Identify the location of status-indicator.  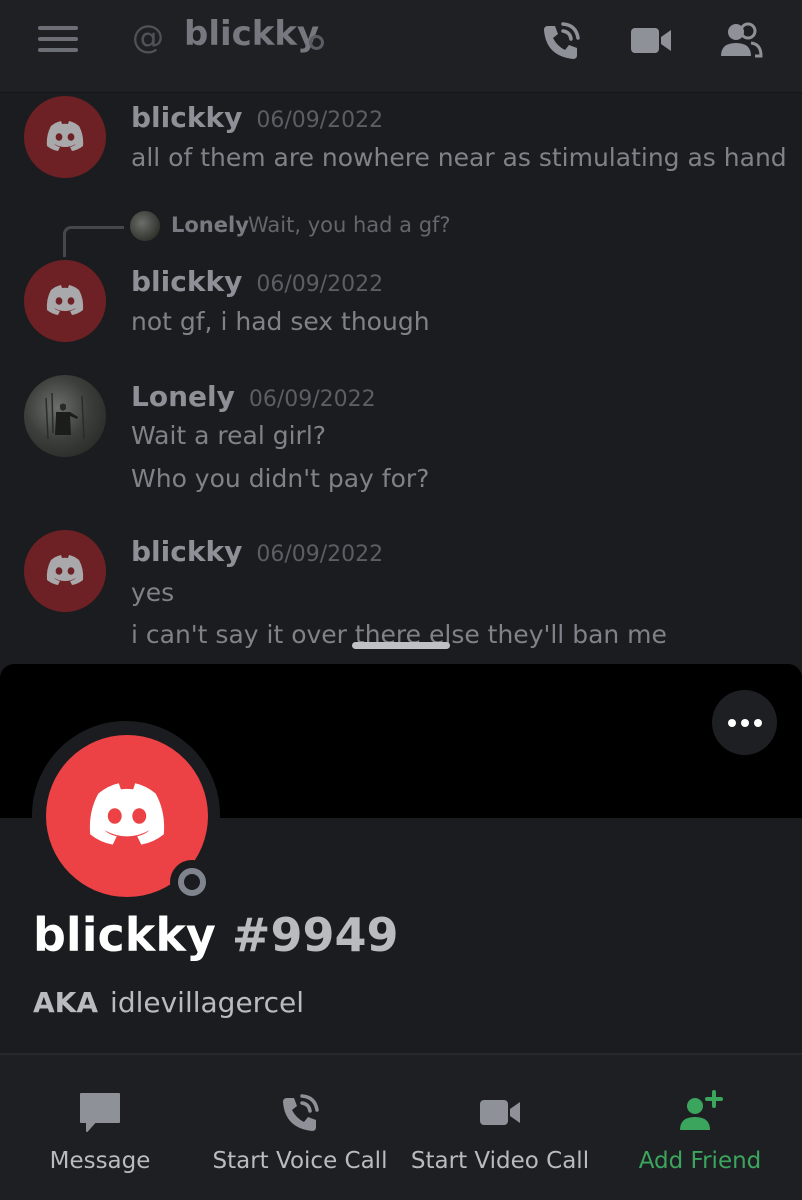
(316, 42).